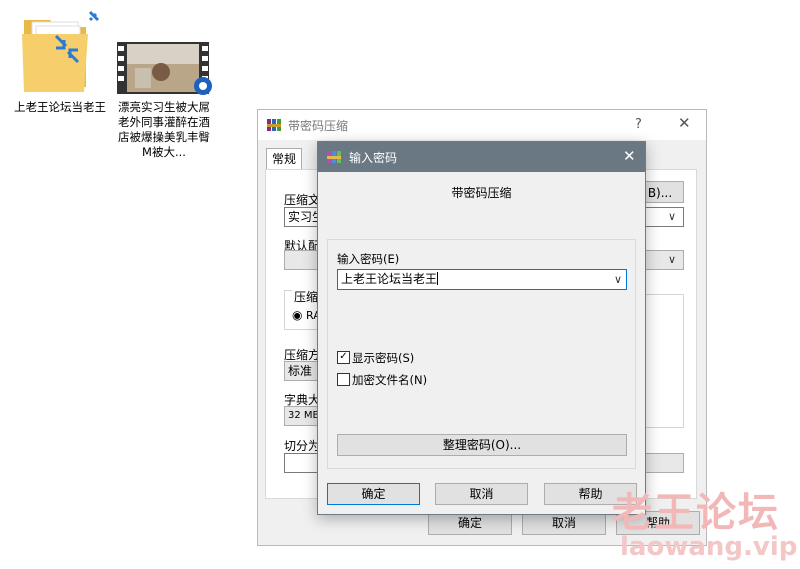 The width and height of the screenshot is (800, 569). I want to click on show-password-label: 显示密码(S), so click(383, 358).